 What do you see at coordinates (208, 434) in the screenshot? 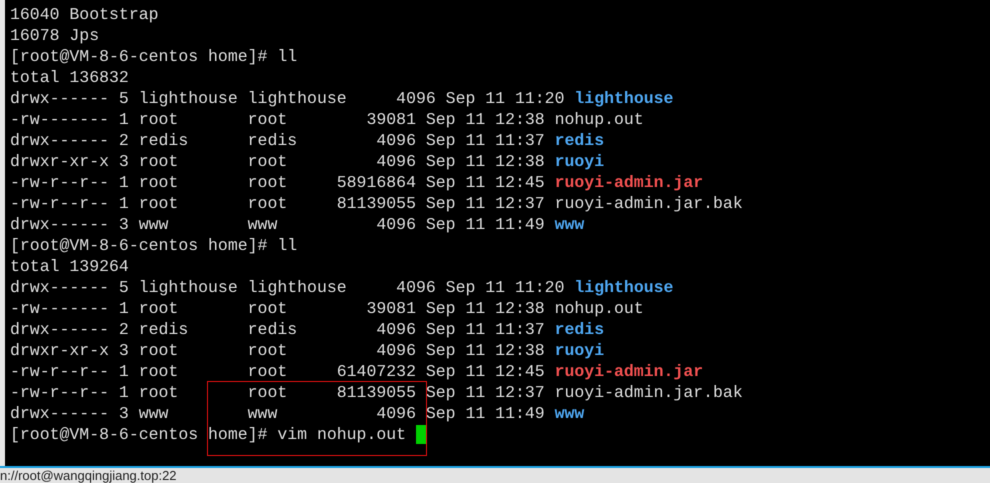
I see `command-line: [root@VM-8-6-centos home]# vim nohup.out` at bounding box center [208, 434].